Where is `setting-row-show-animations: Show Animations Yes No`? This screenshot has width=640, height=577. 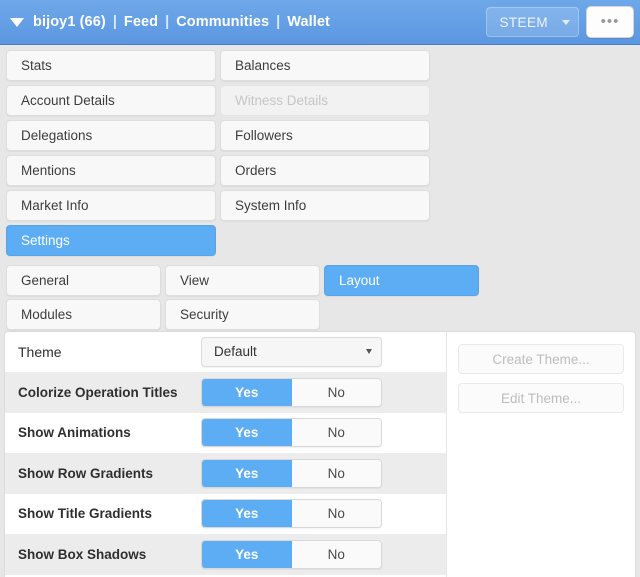 setting-row-show-animations: Show Animations Yes No is located at coordinates (225, 433).